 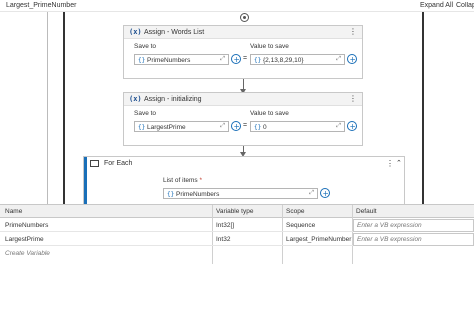 What do you see at coordinates (465, 5) in the screenshot?
I see `collapse-all-button: Collapse All` at bounding box center [465, 5].